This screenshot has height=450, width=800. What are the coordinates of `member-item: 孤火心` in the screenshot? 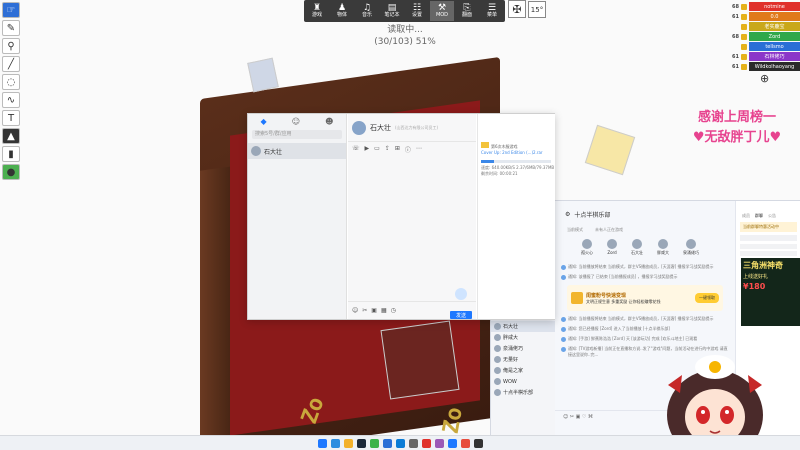 It's located at (587, 247).